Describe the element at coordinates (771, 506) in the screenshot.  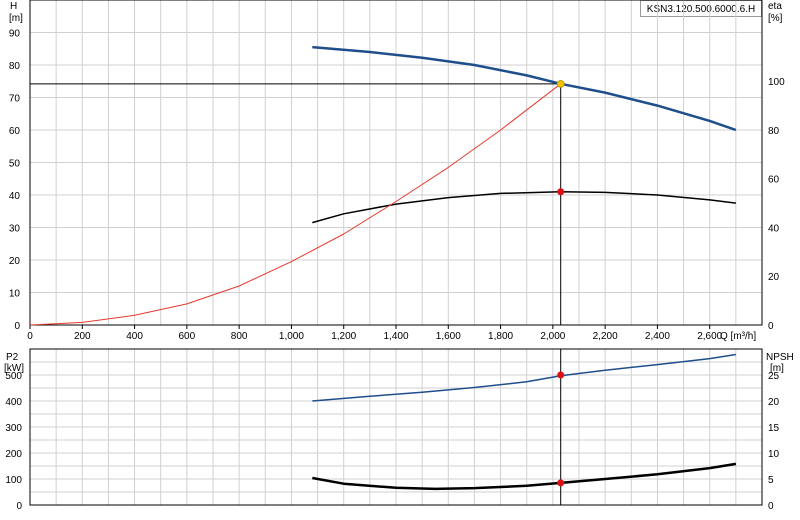
I see `npsh-tick-label: 0` at that location.